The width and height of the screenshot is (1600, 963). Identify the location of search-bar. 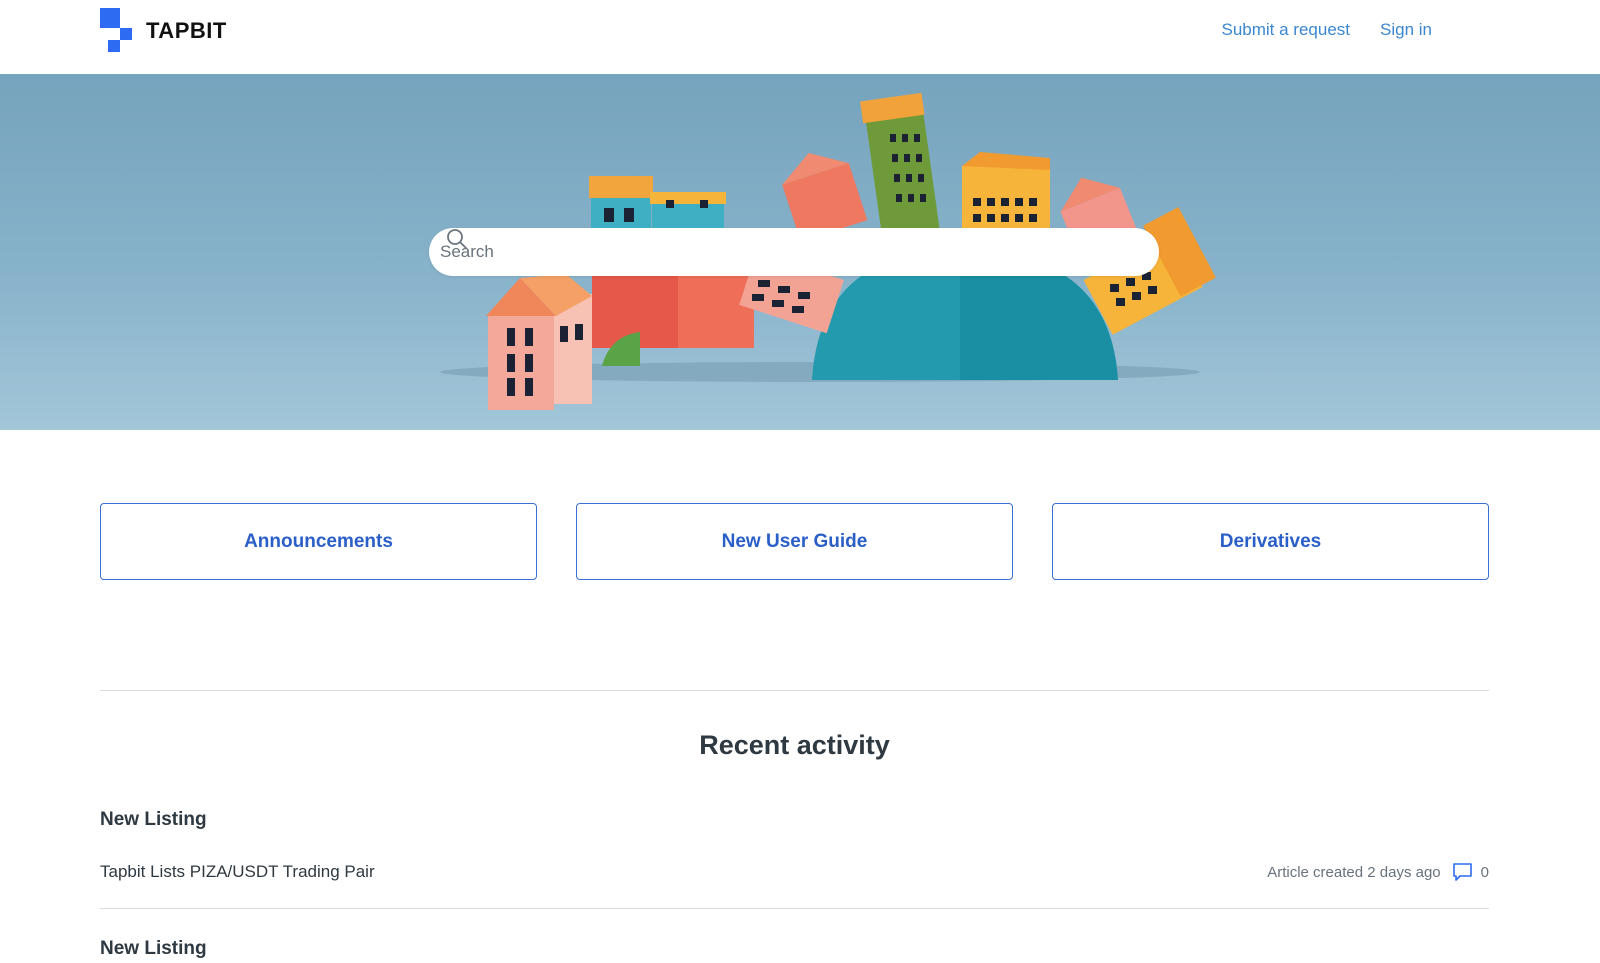
(794, 252).